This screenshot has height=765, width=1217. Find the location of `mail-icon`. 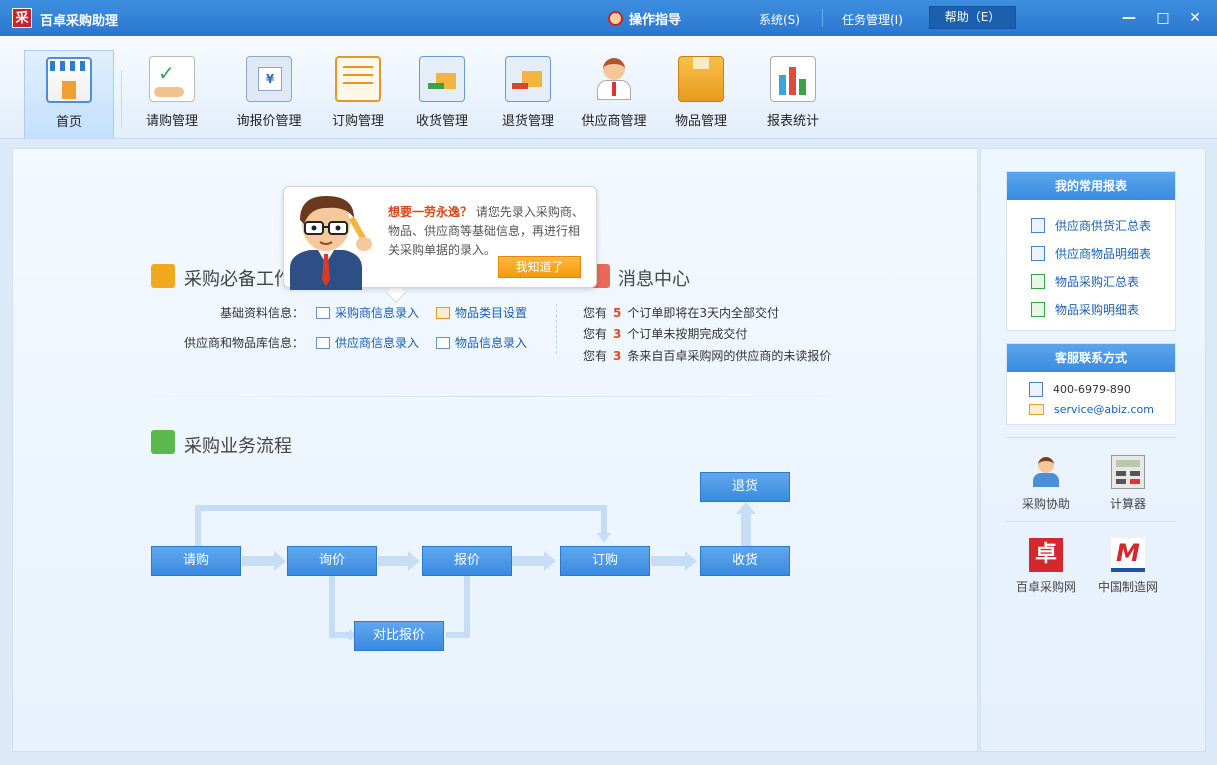

mail-icon is located at coordinates (1036, 409).